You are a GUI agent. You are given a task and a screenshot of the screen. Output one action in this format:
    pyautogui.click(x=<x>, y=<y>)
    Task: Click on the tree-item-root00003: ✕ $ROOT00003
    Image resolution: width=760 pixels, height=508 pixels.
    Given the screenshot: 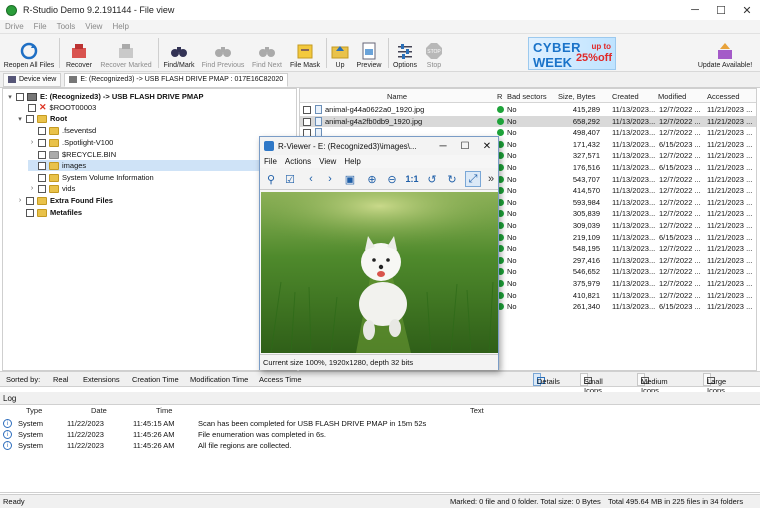 What is the action you would take?
    pyautogui.click(x=62, y=107)
    